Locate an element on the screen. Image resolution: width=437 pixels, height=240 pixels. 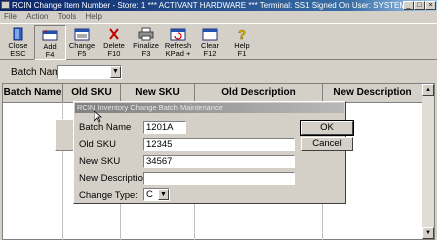
delete-x-icon is located at coordinates (114, 34).